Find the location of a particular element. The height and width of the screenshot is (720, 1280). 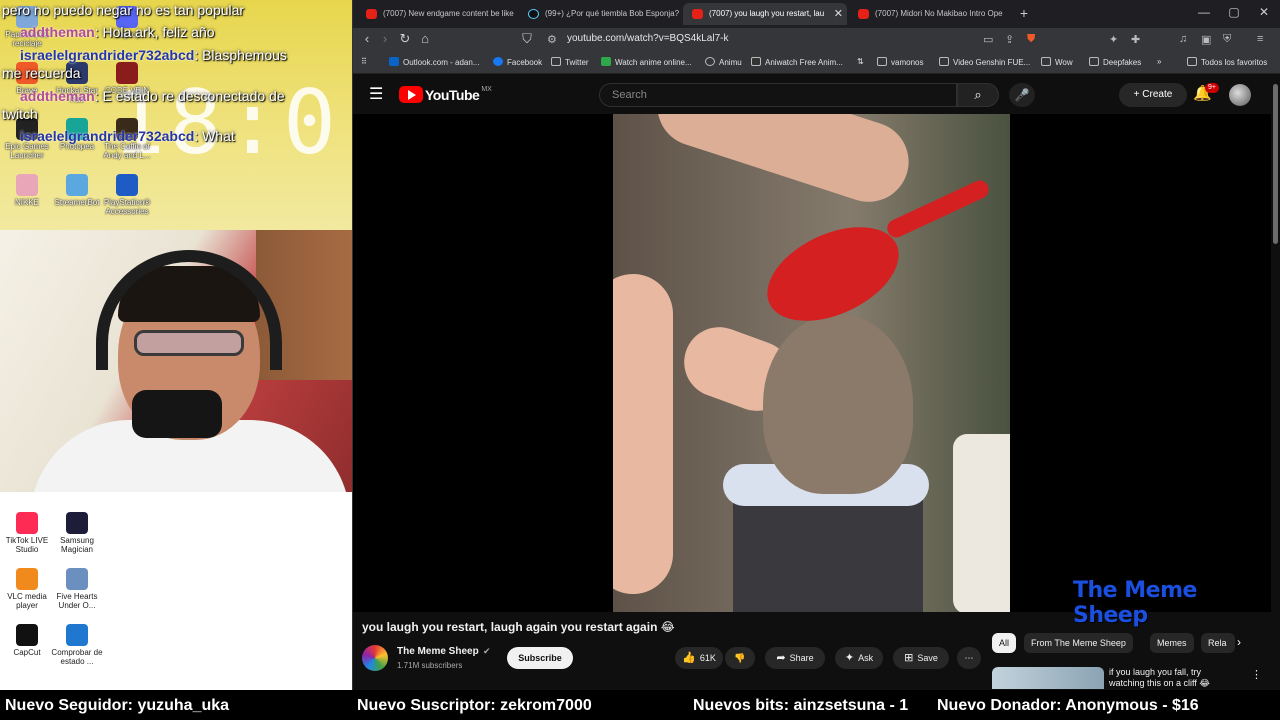

desktop-icon-streamerbot: StreamerBot is located at coordinates (77, 190).